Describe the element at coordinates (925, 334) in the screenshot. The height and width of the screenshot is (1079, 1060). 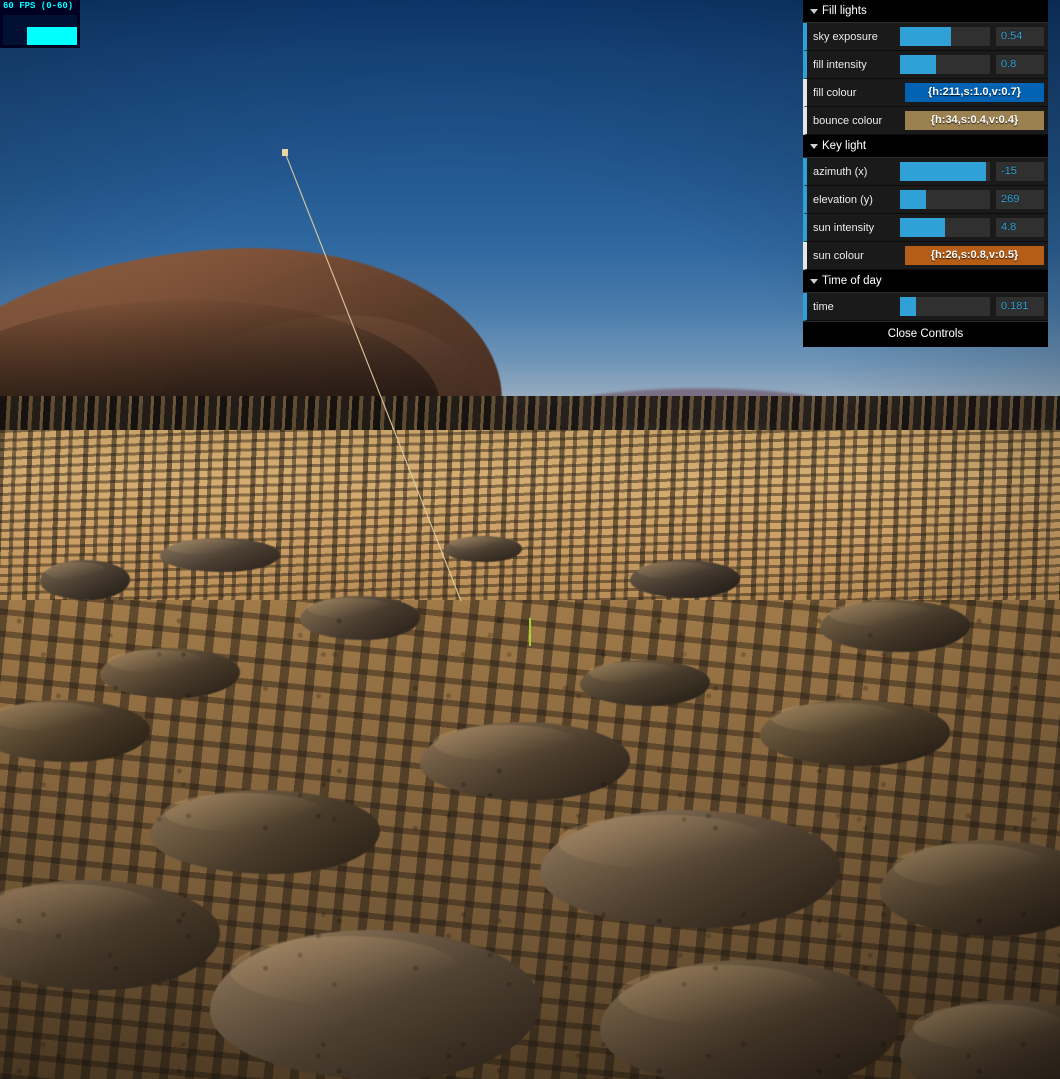
I see `close-controls-button: Close Controls` at that location.